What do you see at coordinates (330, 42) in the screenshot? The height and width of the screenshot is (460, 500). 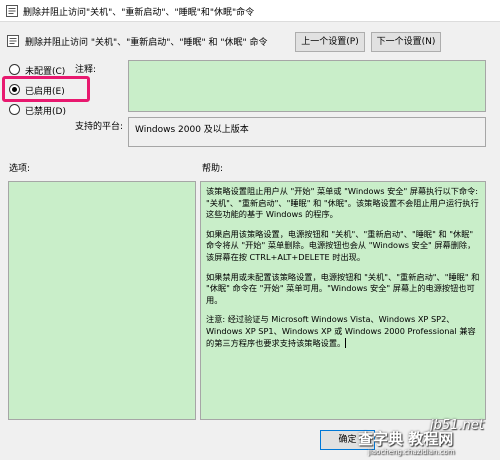 I see `previous-setting-button: 上一个设置(P)` at bounding box center [330, 42].